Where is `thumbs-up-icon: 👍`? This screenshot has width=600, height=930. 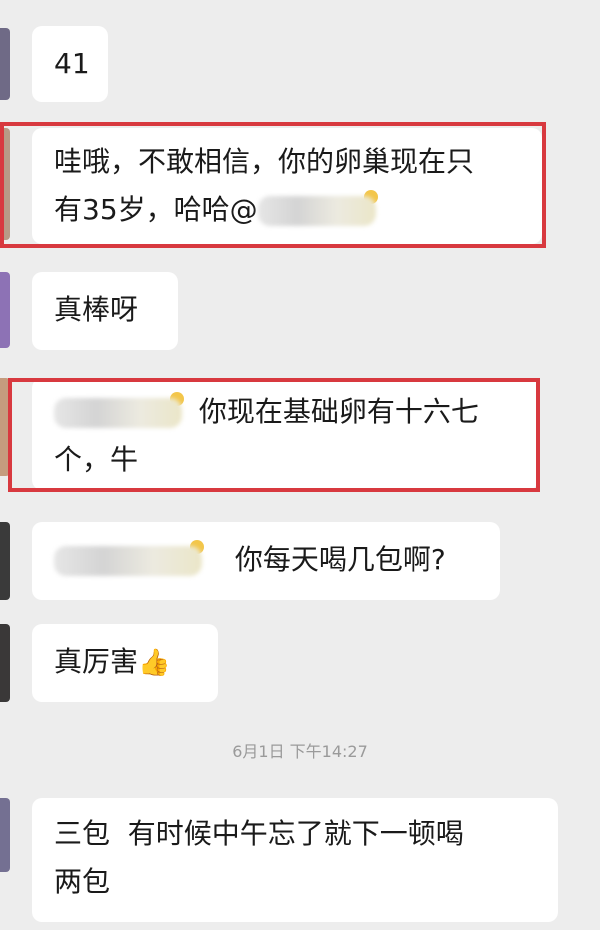 thumbs-up-icon: 👍 is located at coordinates (154, 663).